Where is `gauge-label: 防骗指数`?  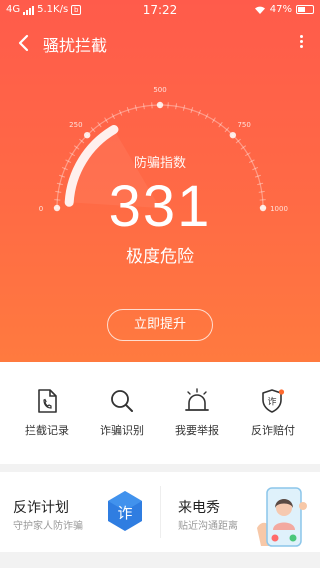 gauge-label: 防骗指数 is located at coordinates (159, 163).